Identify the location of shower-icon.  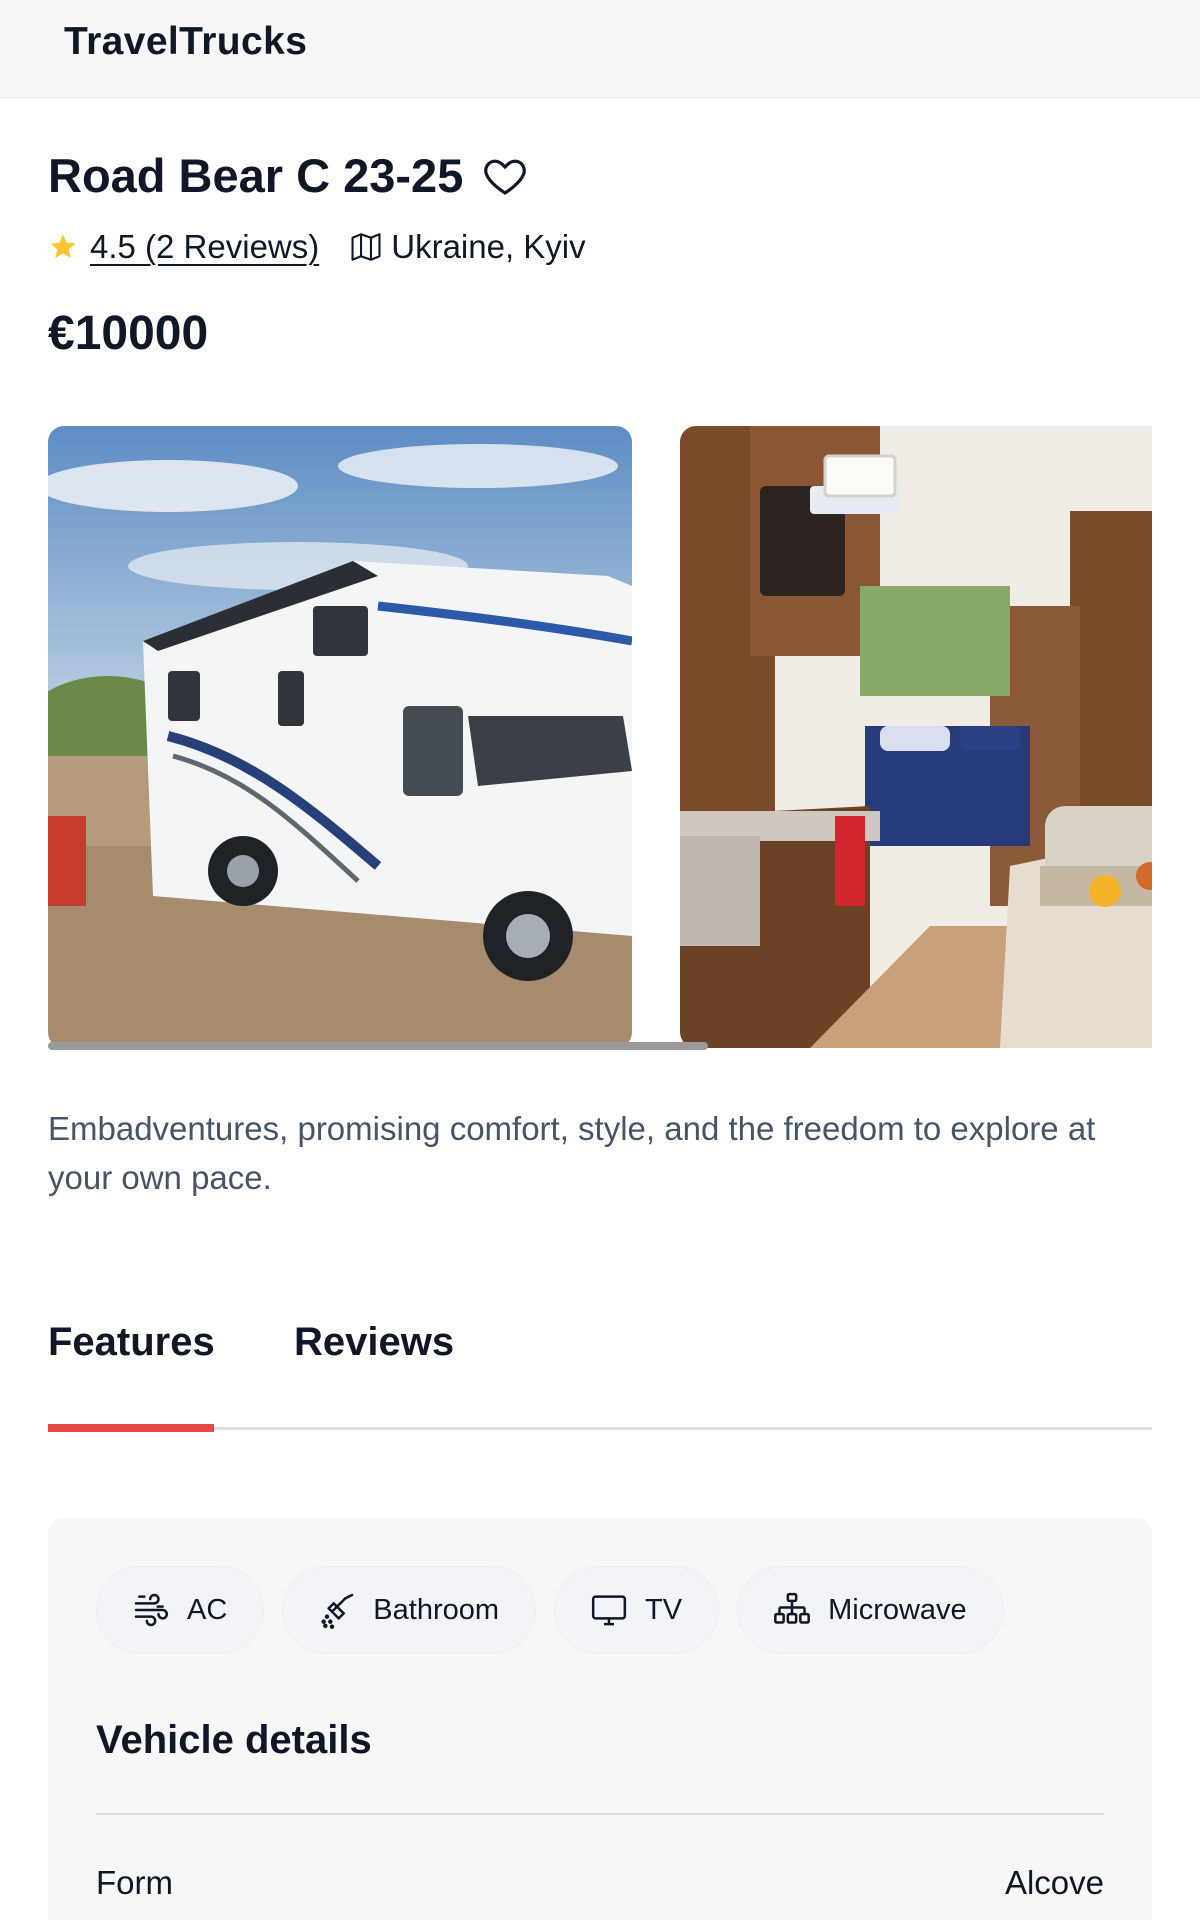
(337, 1610).